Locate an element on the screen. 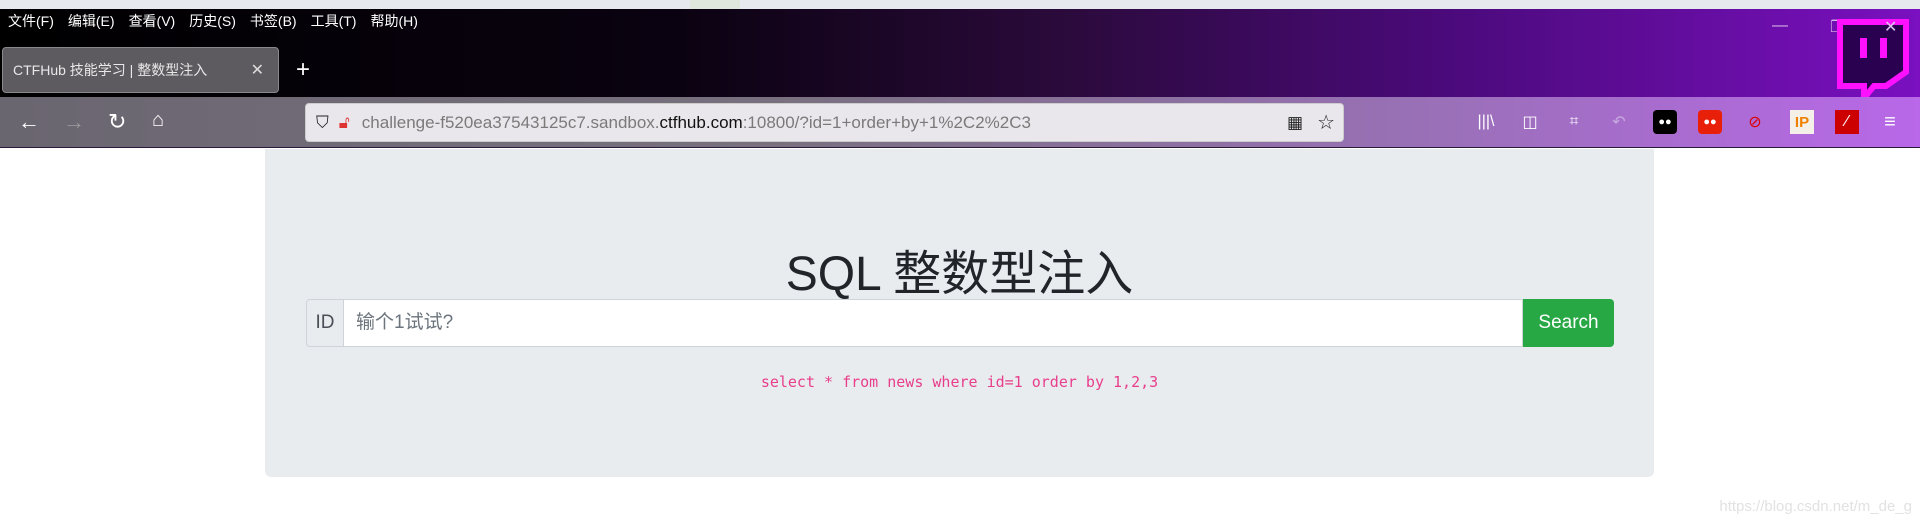 This screenshot has width=1920, height=527. url-host: ctfhub.com is located at coordinates (701, 122).